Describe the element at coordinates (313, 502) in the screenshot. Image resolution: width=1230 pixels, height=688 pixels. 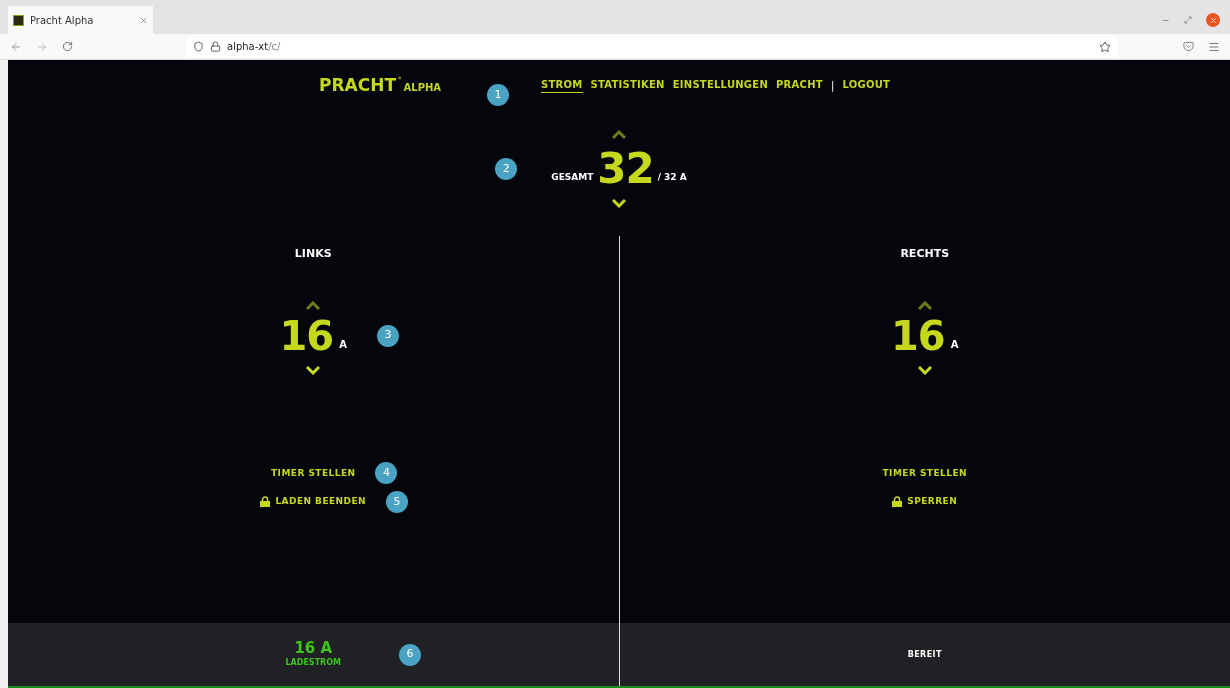
I see `lock-button: LADEN BEENDEN` at that location.